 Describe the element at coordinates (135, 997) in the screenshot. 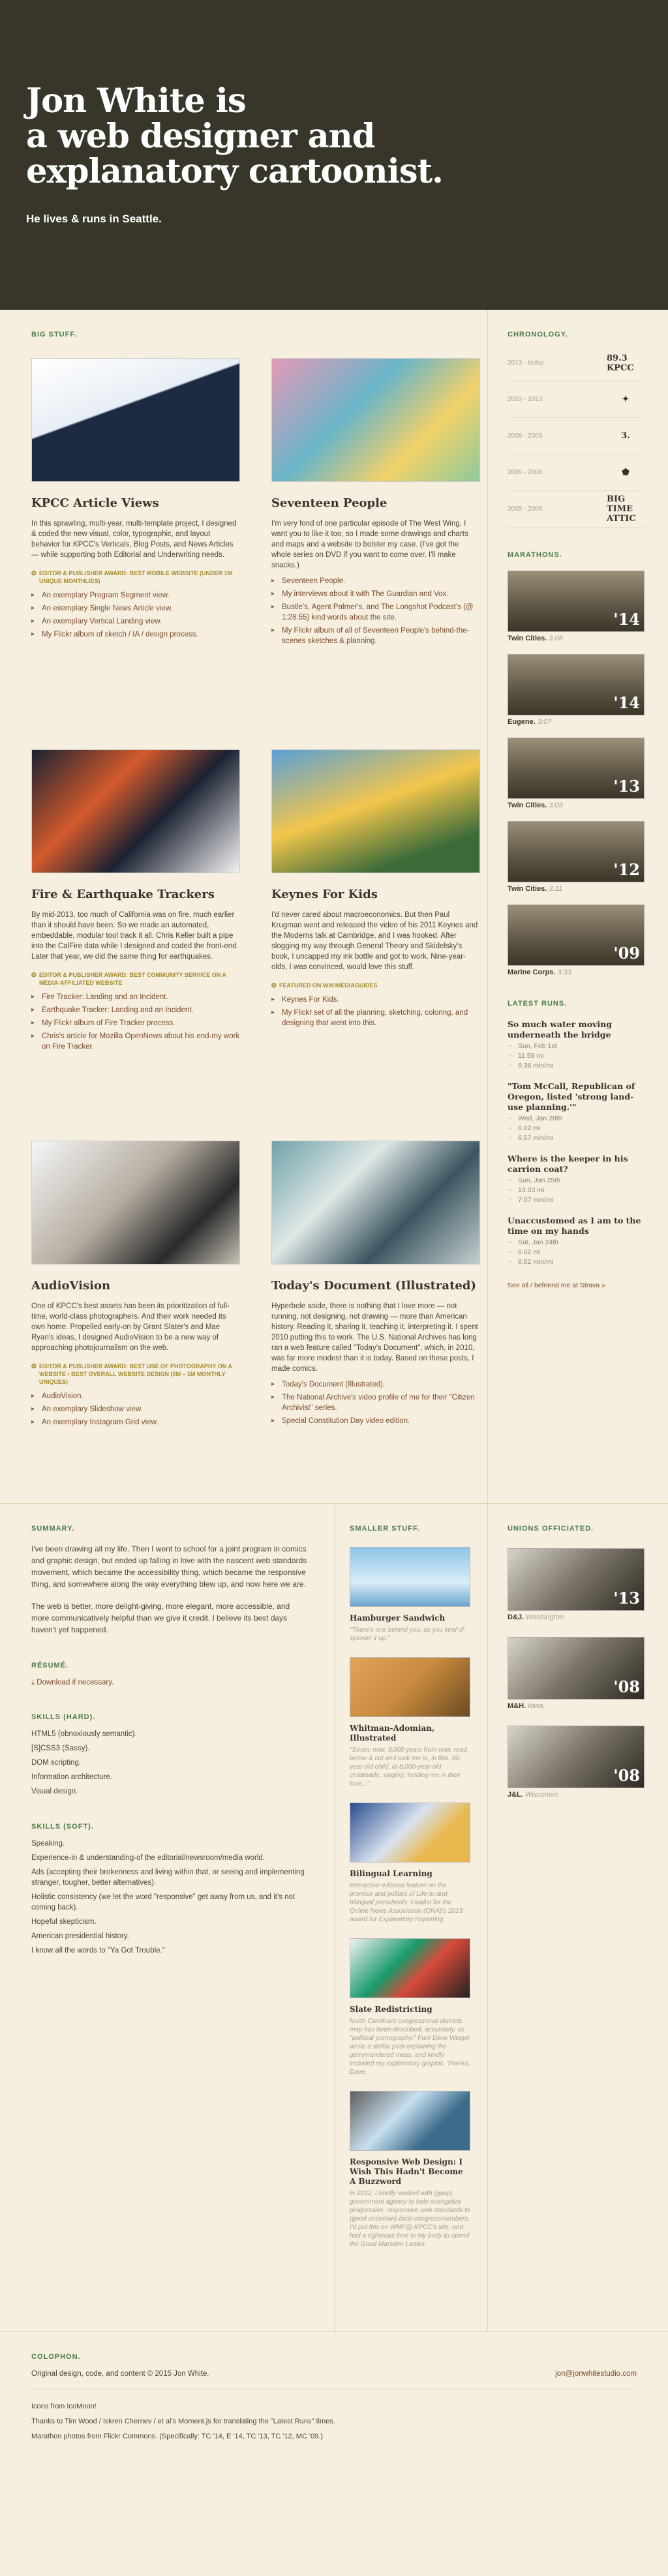

I see `project-link: ▸ Fire Tracker: Landing and an Incident.` at that location.